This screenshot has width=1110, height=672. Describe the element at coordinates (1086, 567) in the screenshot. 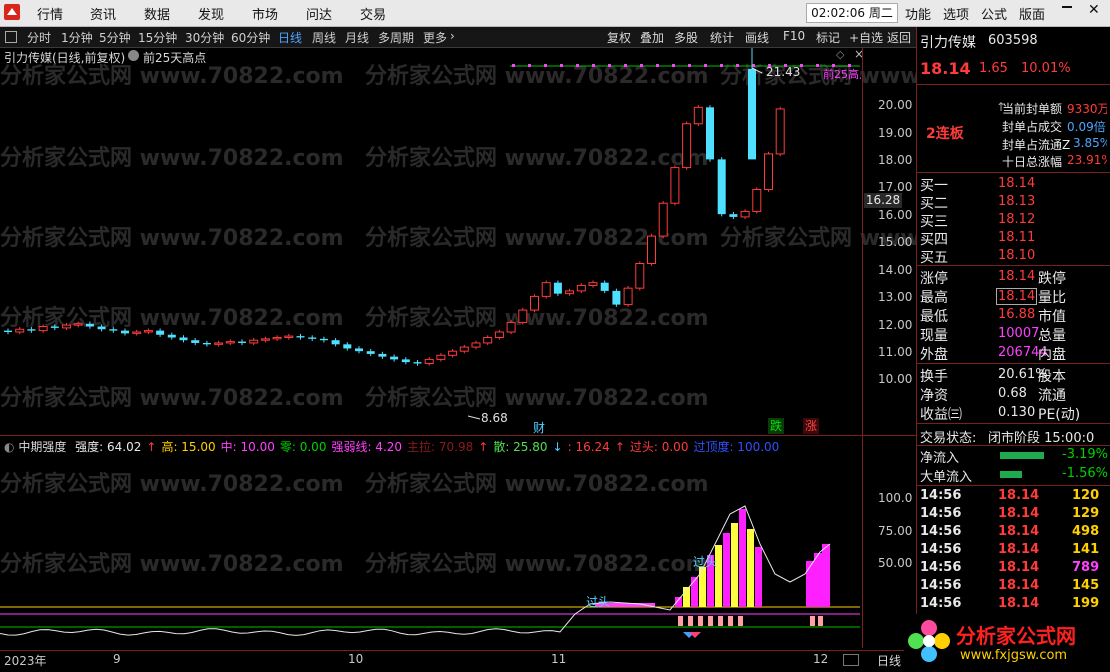

I see `tick-volume: 789` at that location.